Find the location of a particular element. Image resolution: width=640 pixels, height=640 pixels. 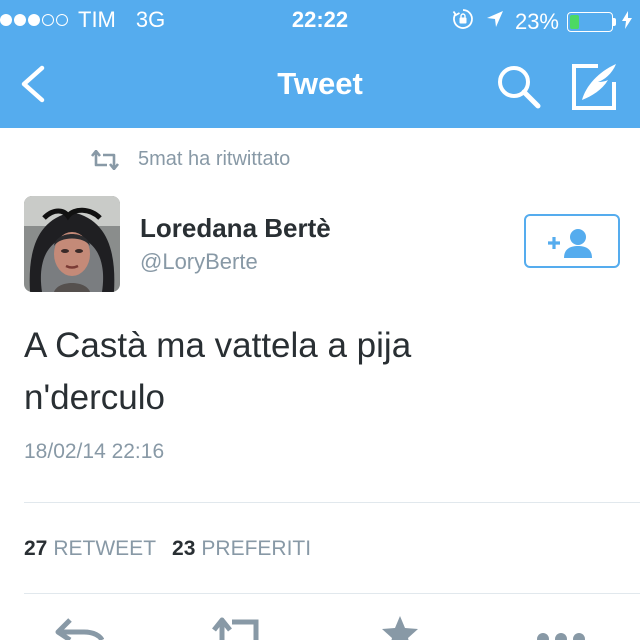

search-icon is located at coordinates (519, 87).